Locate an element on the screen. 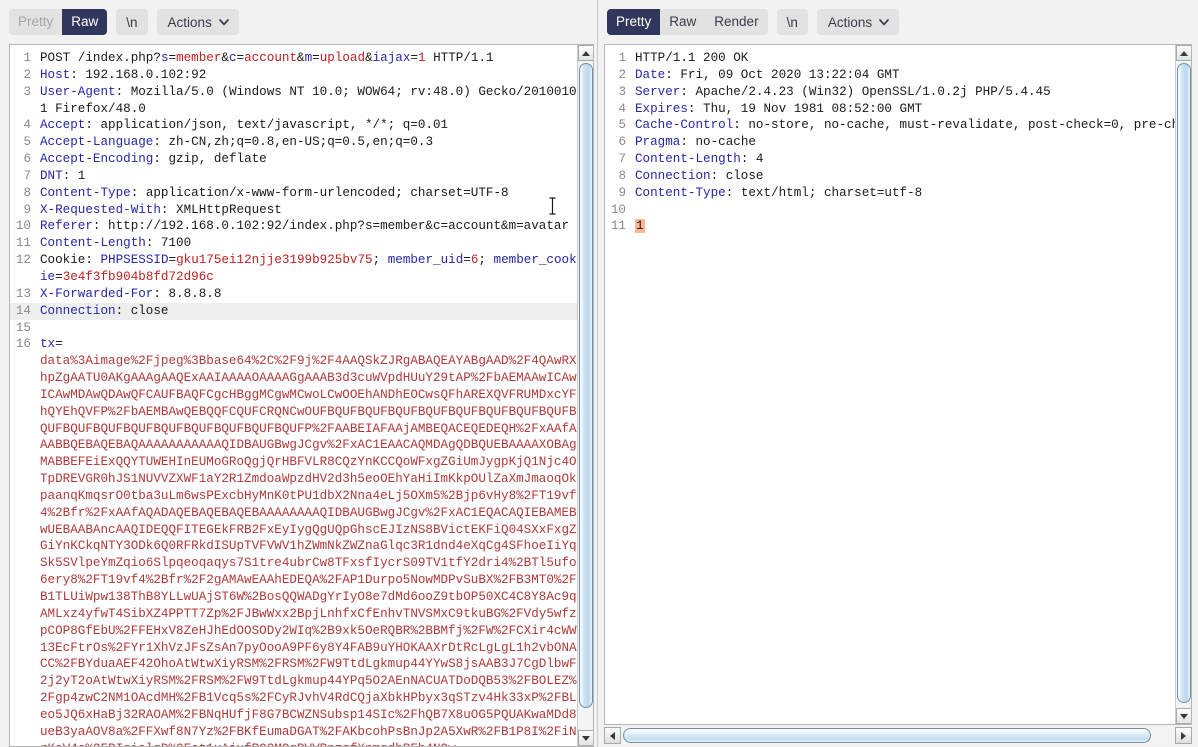 The height and width of the screenshot is (747, 1198). request-scroll-down-button is located at coordinates (585, 738).